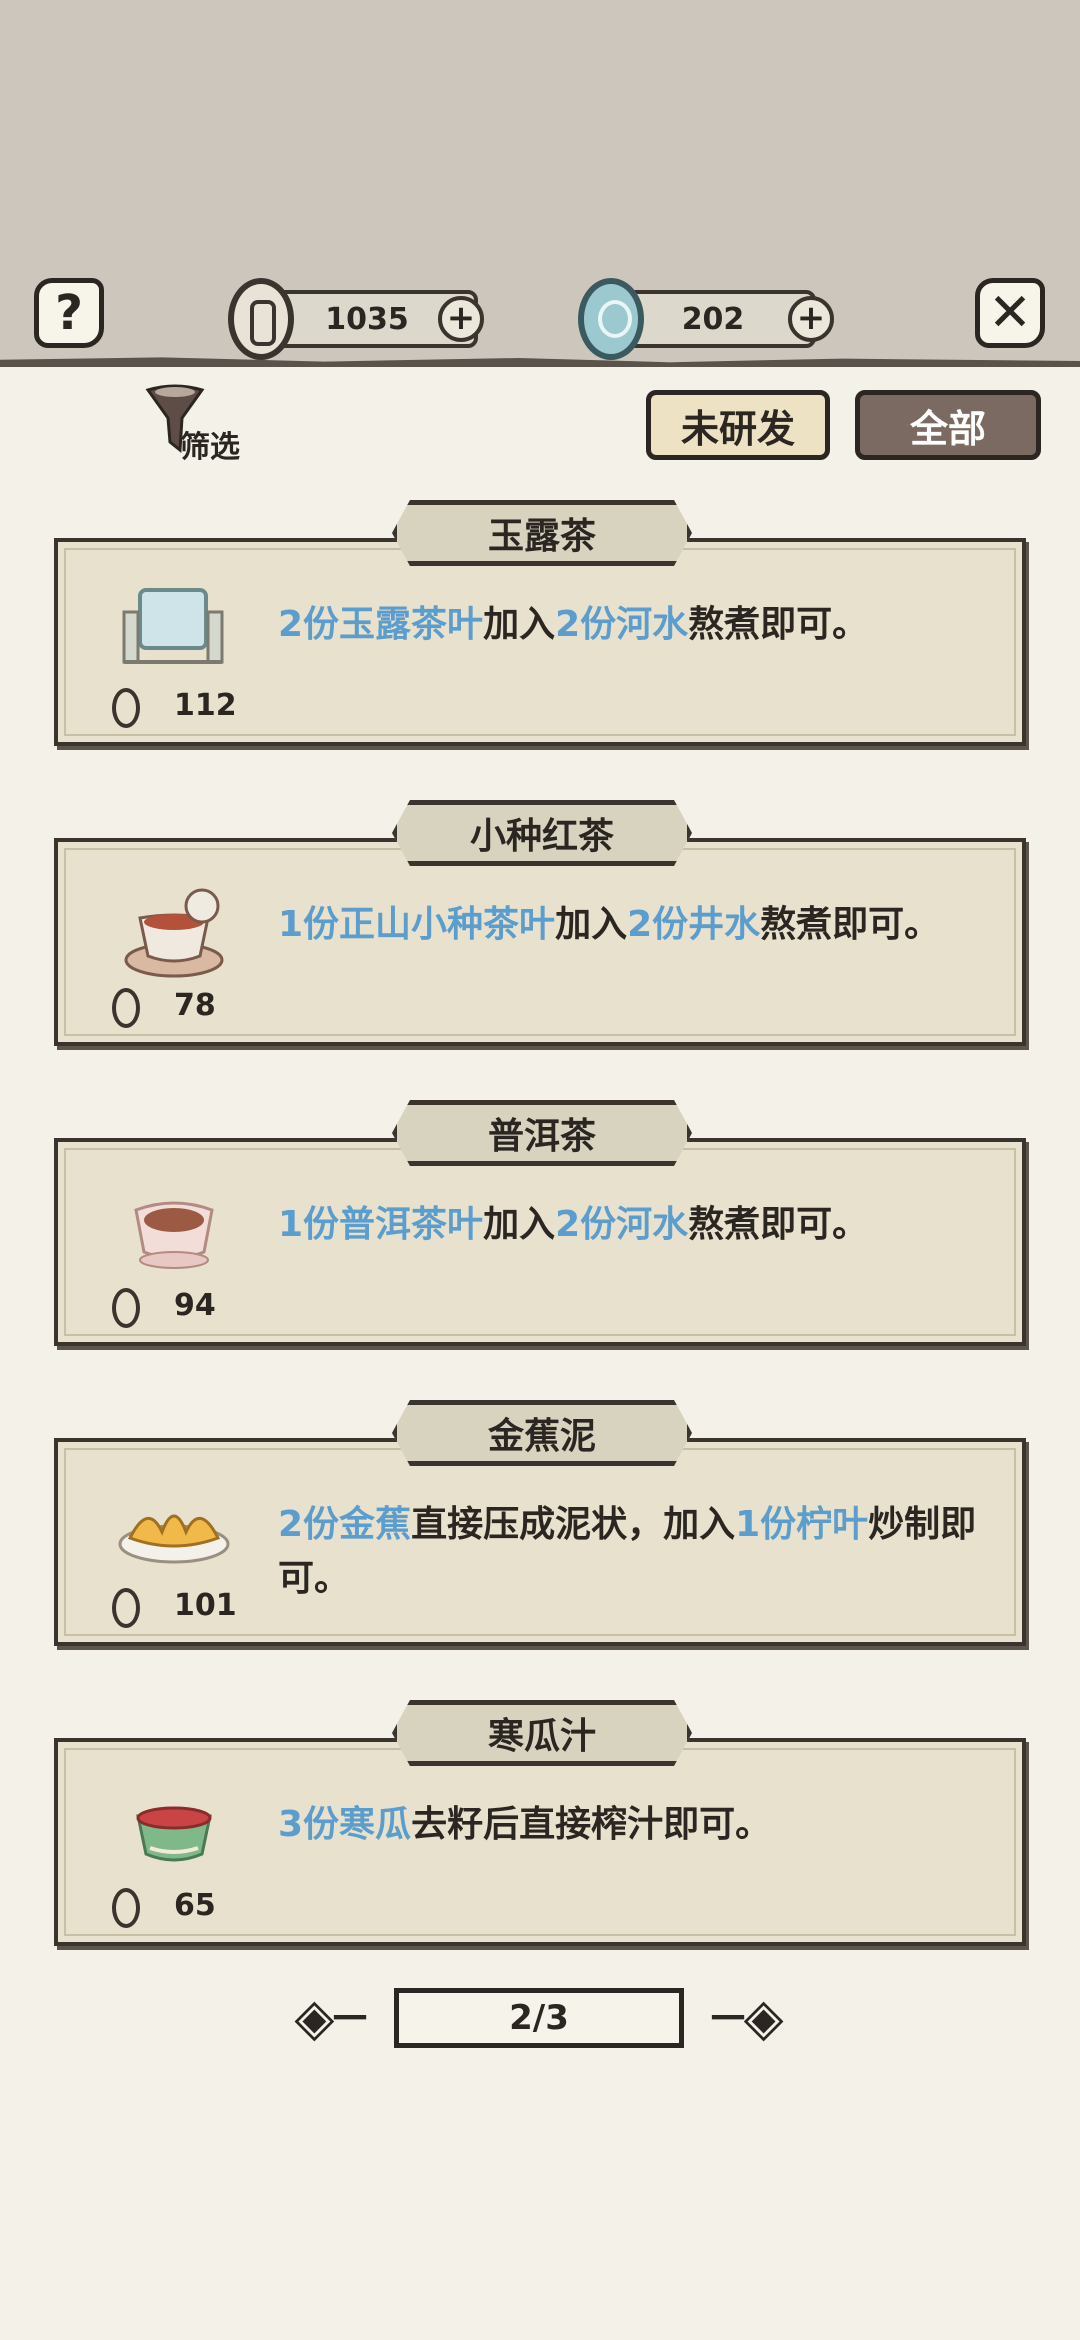 Image resolution: width=1080 pixels, height=2340 pixels. Describe the element at coordinates (628, 1552) in the screenshot. I see `recipe-text: 2份金蕉直接压成泥状，加入1份柠叶炒制即可。` at that location.